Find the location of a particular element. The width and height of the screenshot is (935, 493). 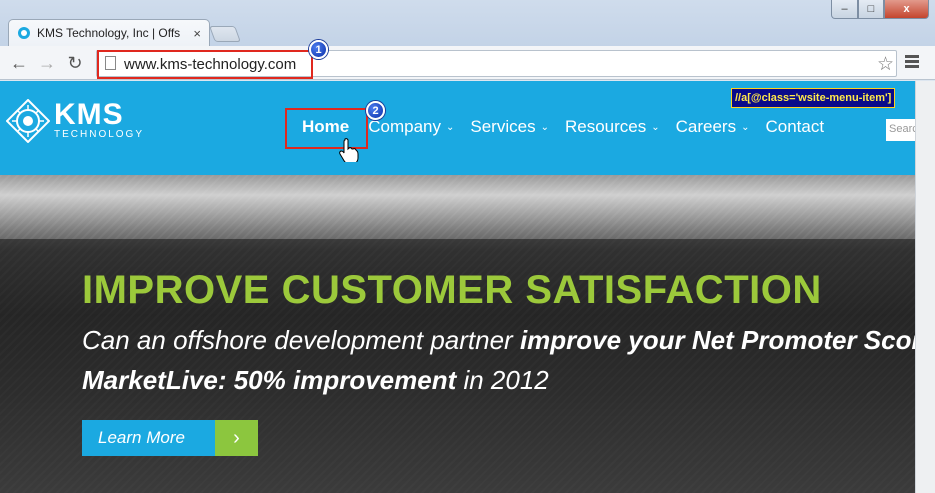

nav-careers-label: Careers is located at coordinates (706, 126).